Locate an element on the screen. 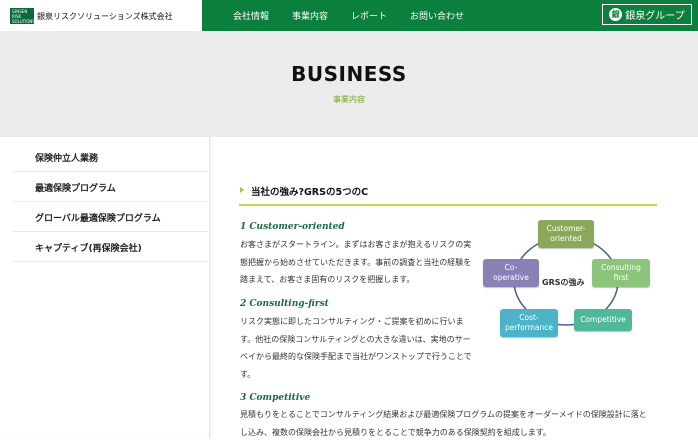 The height and width of the screenshot is (441, 698). body-line: す。 is located at coordinates (356, 375).